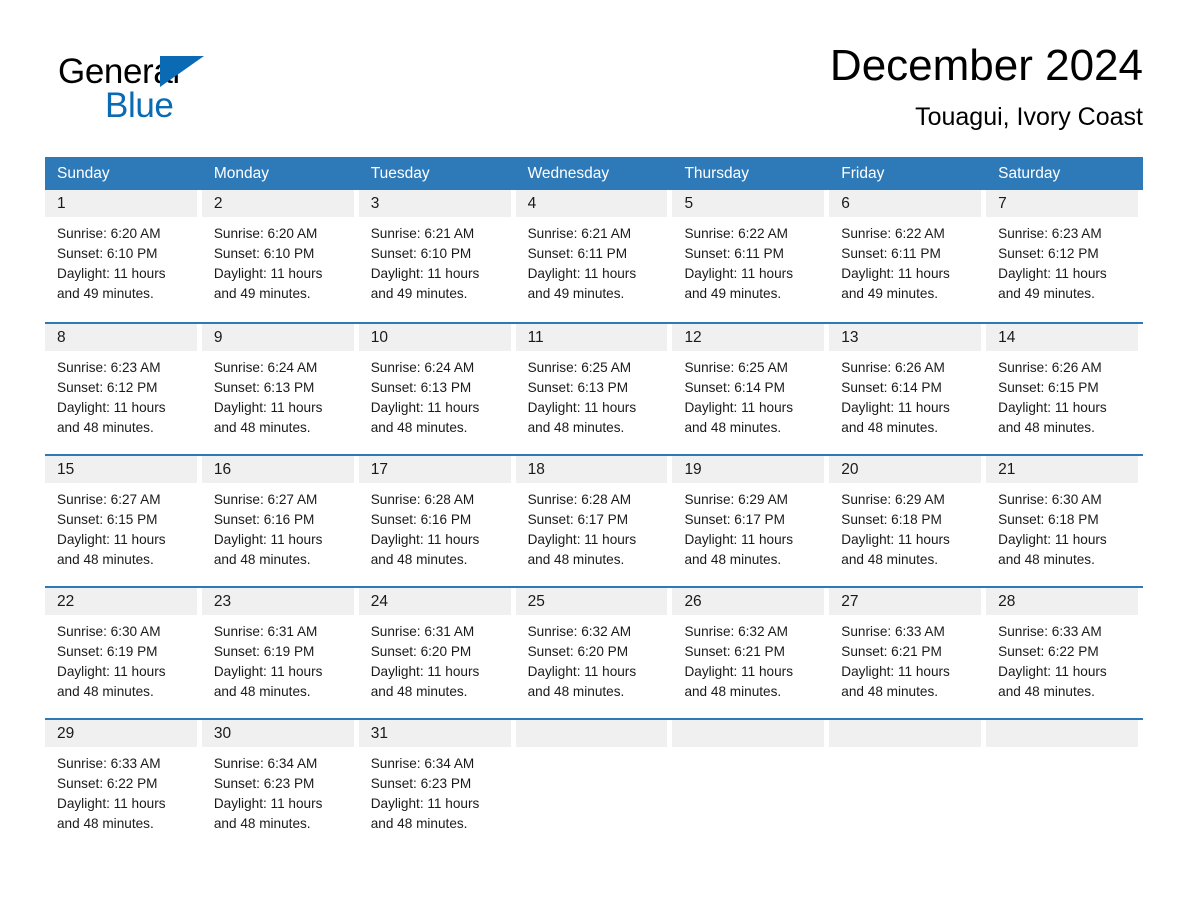 This screenshot has height=918, width=1188. Describe the element at coordinates (265, 233) in the screenshot. I see `sunrise-text: Sunrise: 6:20 AM` at that location.